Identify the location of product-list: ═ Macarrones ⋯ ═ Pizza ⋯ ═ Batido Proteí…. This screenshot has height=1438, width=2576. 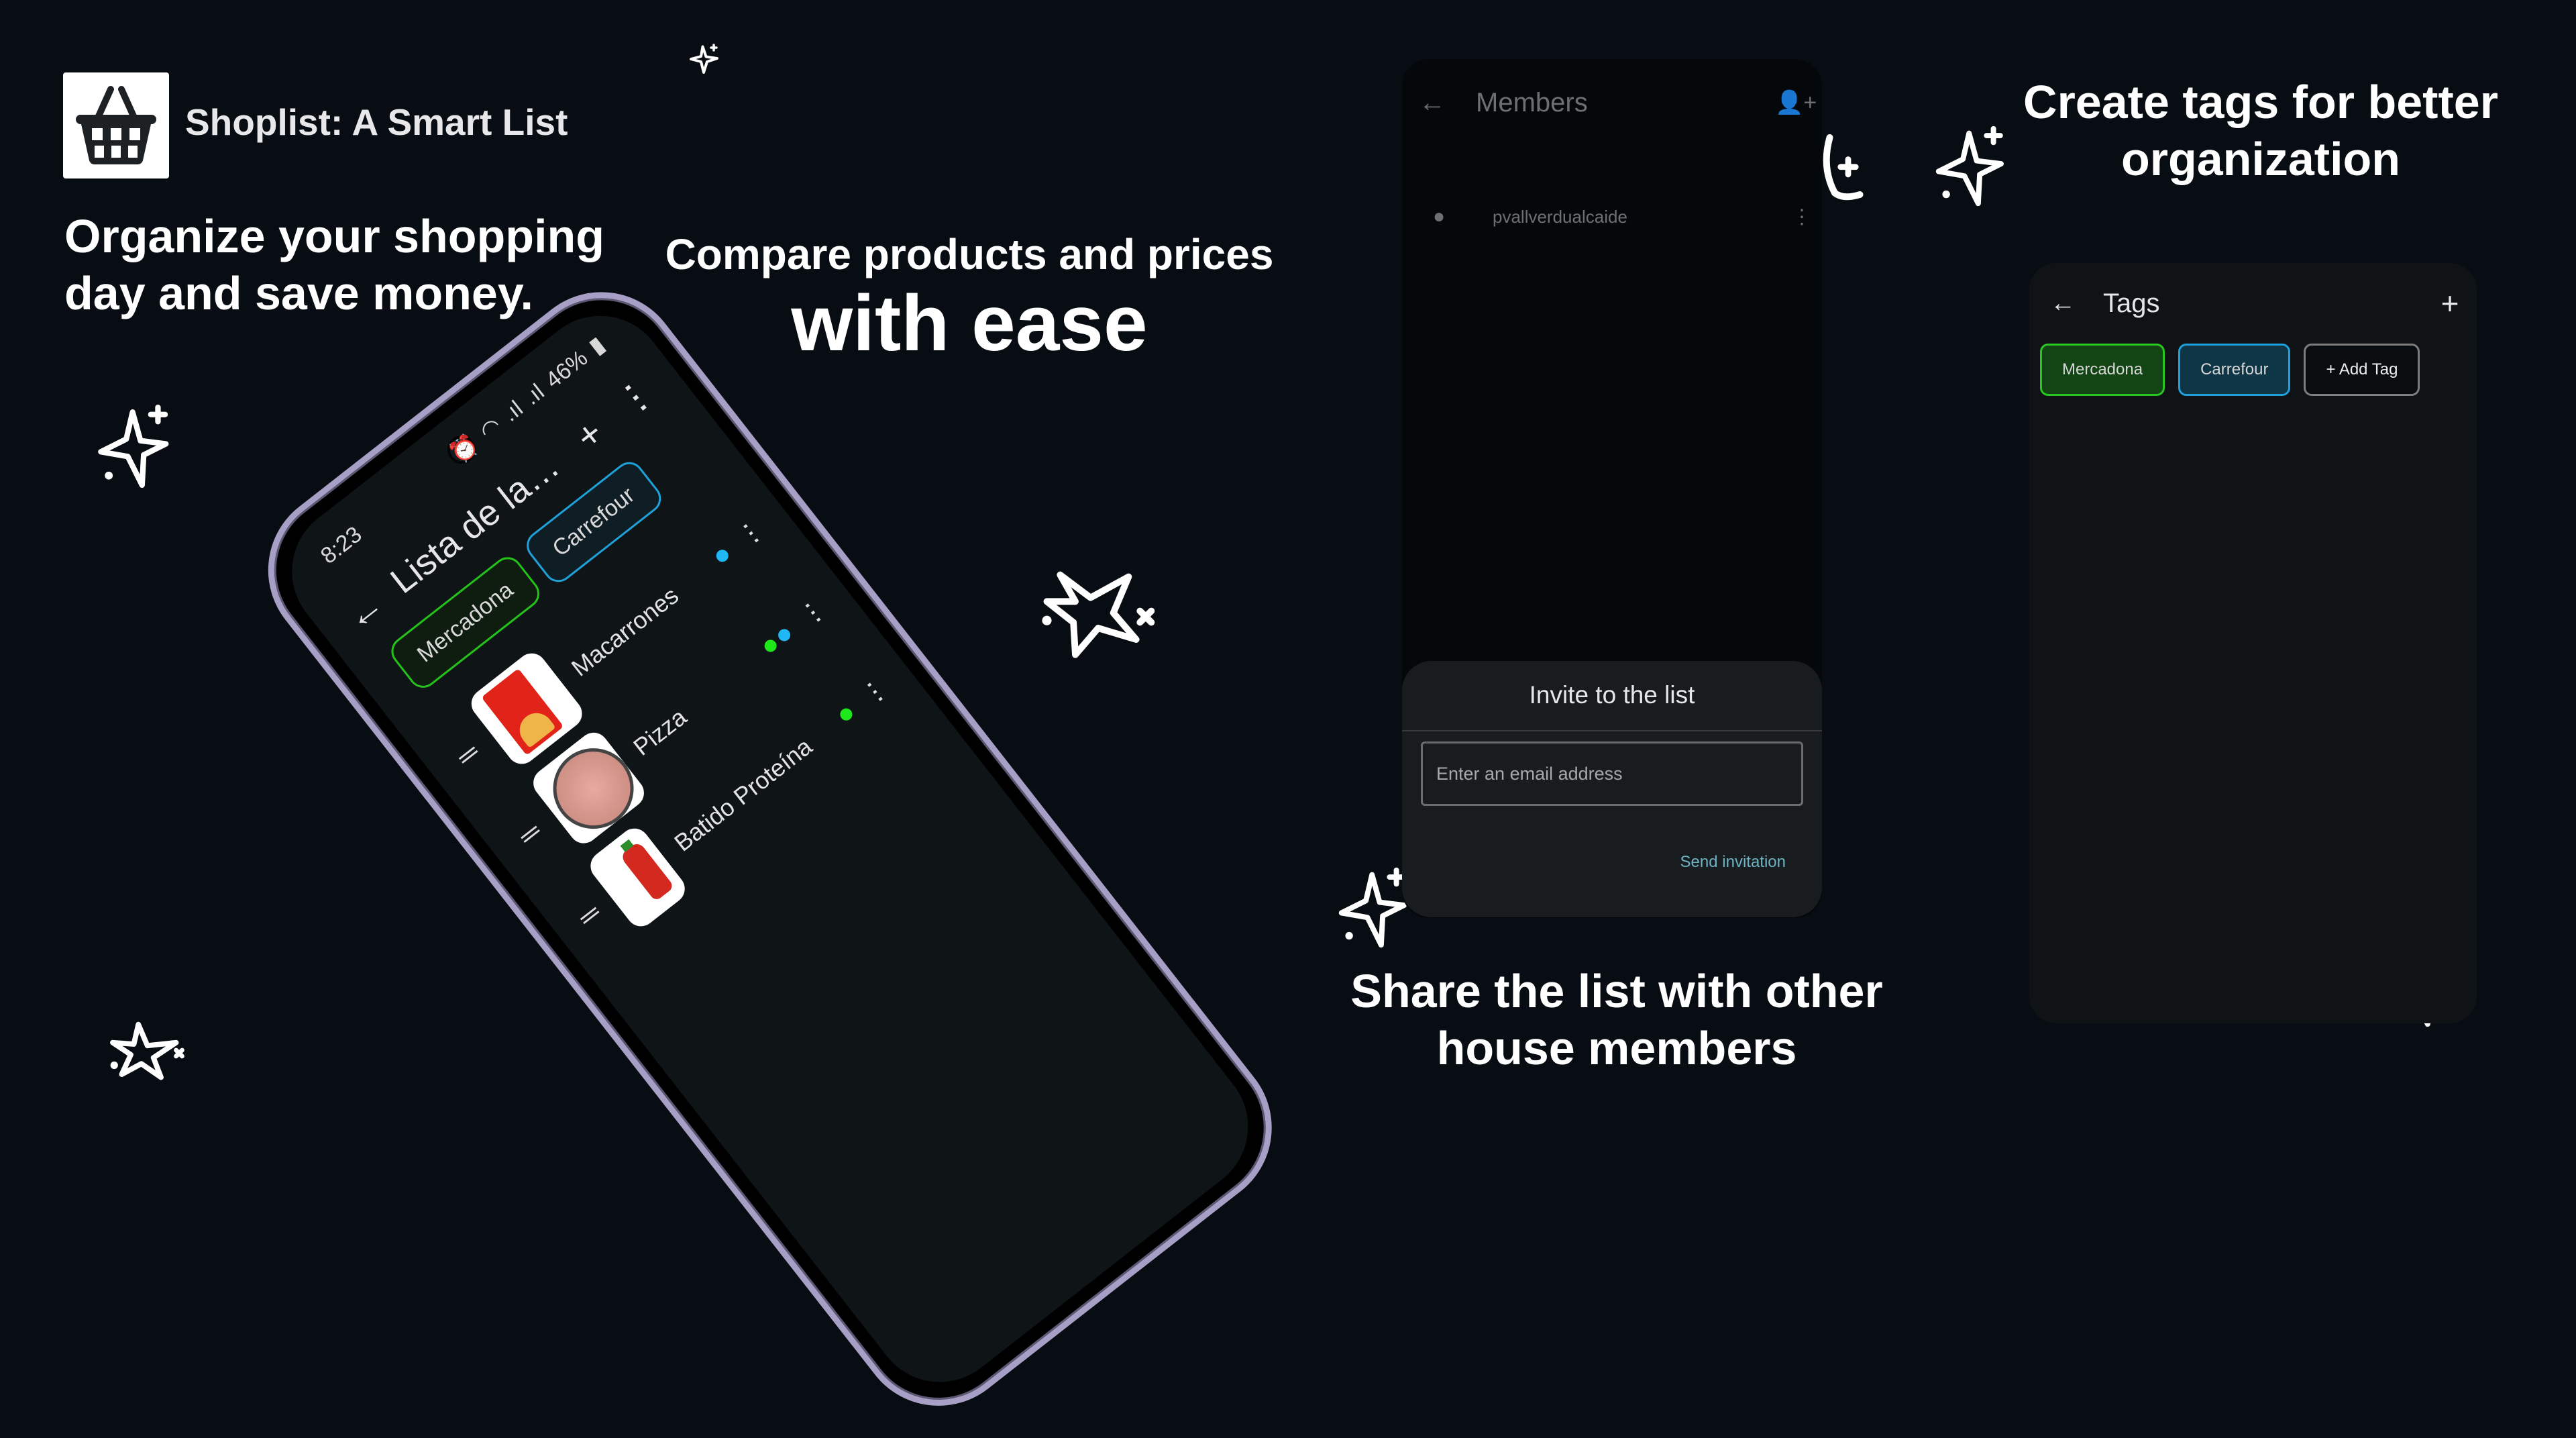
(672, 723).